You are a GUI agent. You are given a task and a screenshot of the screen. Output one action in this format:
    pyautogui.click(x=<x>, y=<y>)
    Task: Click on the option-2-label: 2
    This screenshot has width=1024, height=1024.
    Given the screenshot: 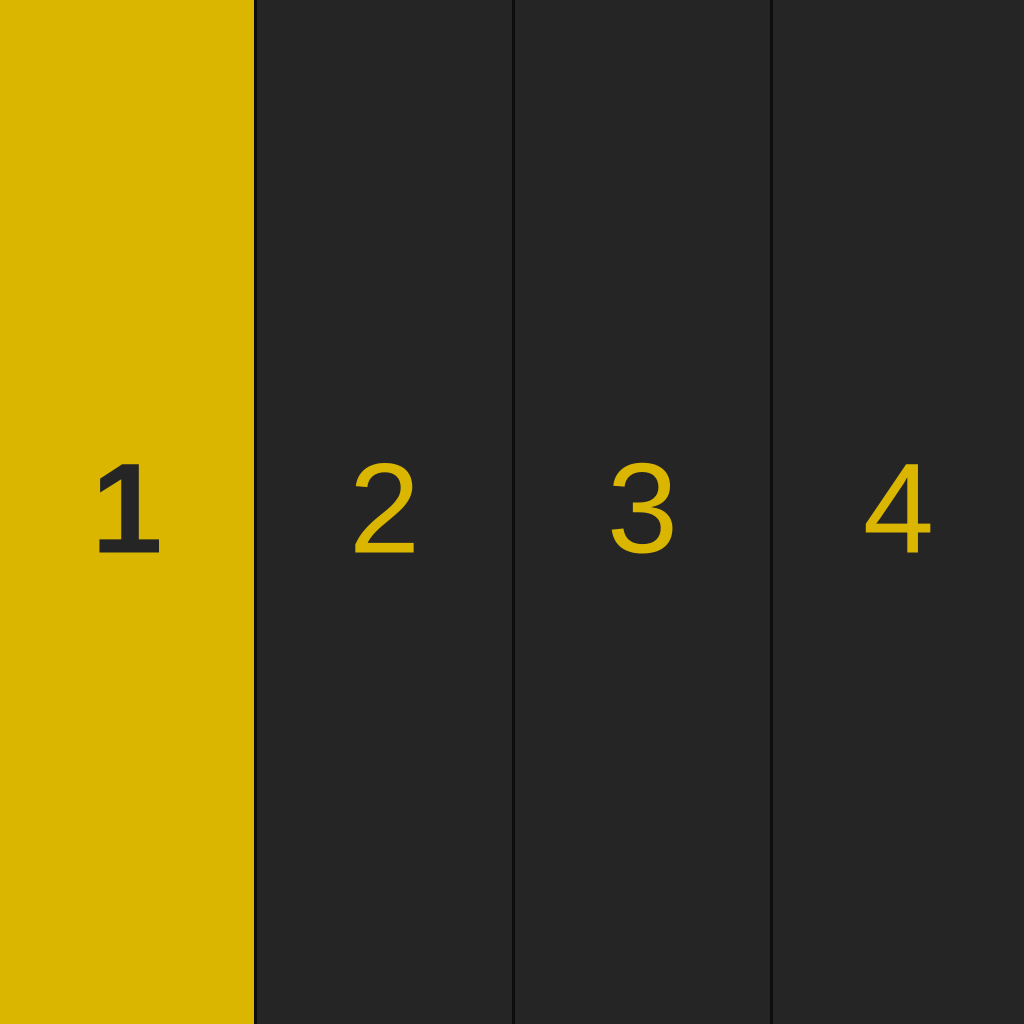 What is the action you would take?
    pyautogui.click(x=384, y=509)
    